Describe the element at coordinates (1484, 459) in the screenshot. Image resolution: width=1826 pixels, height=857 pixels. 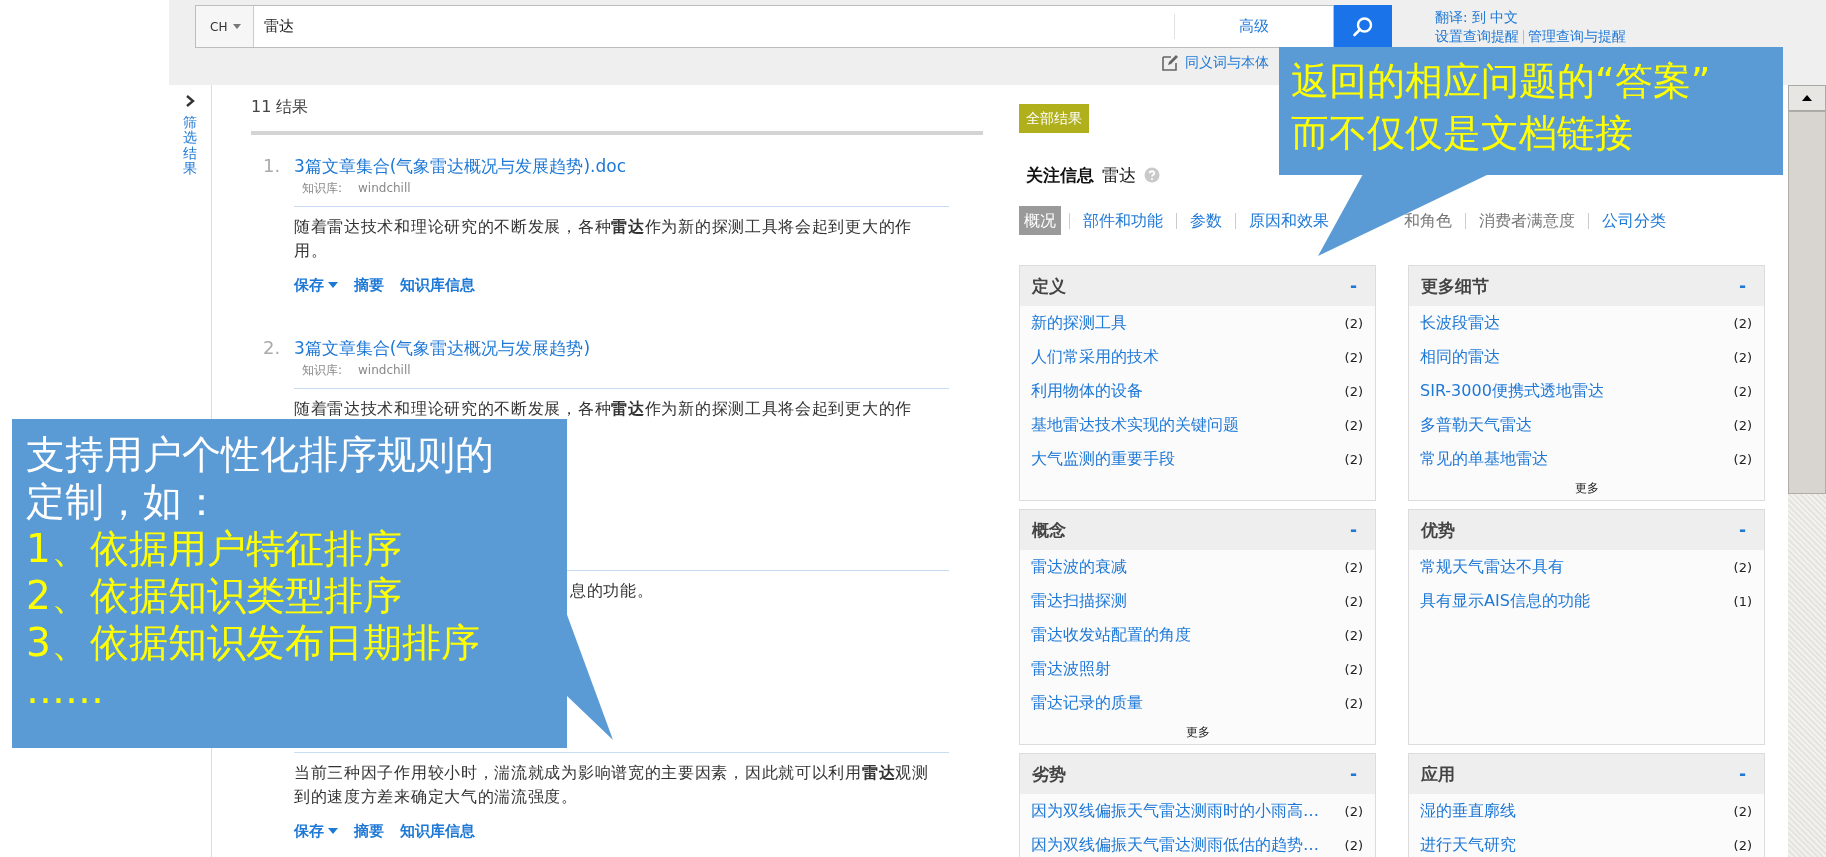
I see `facet-link: 常见的单基地雷达` at that location.